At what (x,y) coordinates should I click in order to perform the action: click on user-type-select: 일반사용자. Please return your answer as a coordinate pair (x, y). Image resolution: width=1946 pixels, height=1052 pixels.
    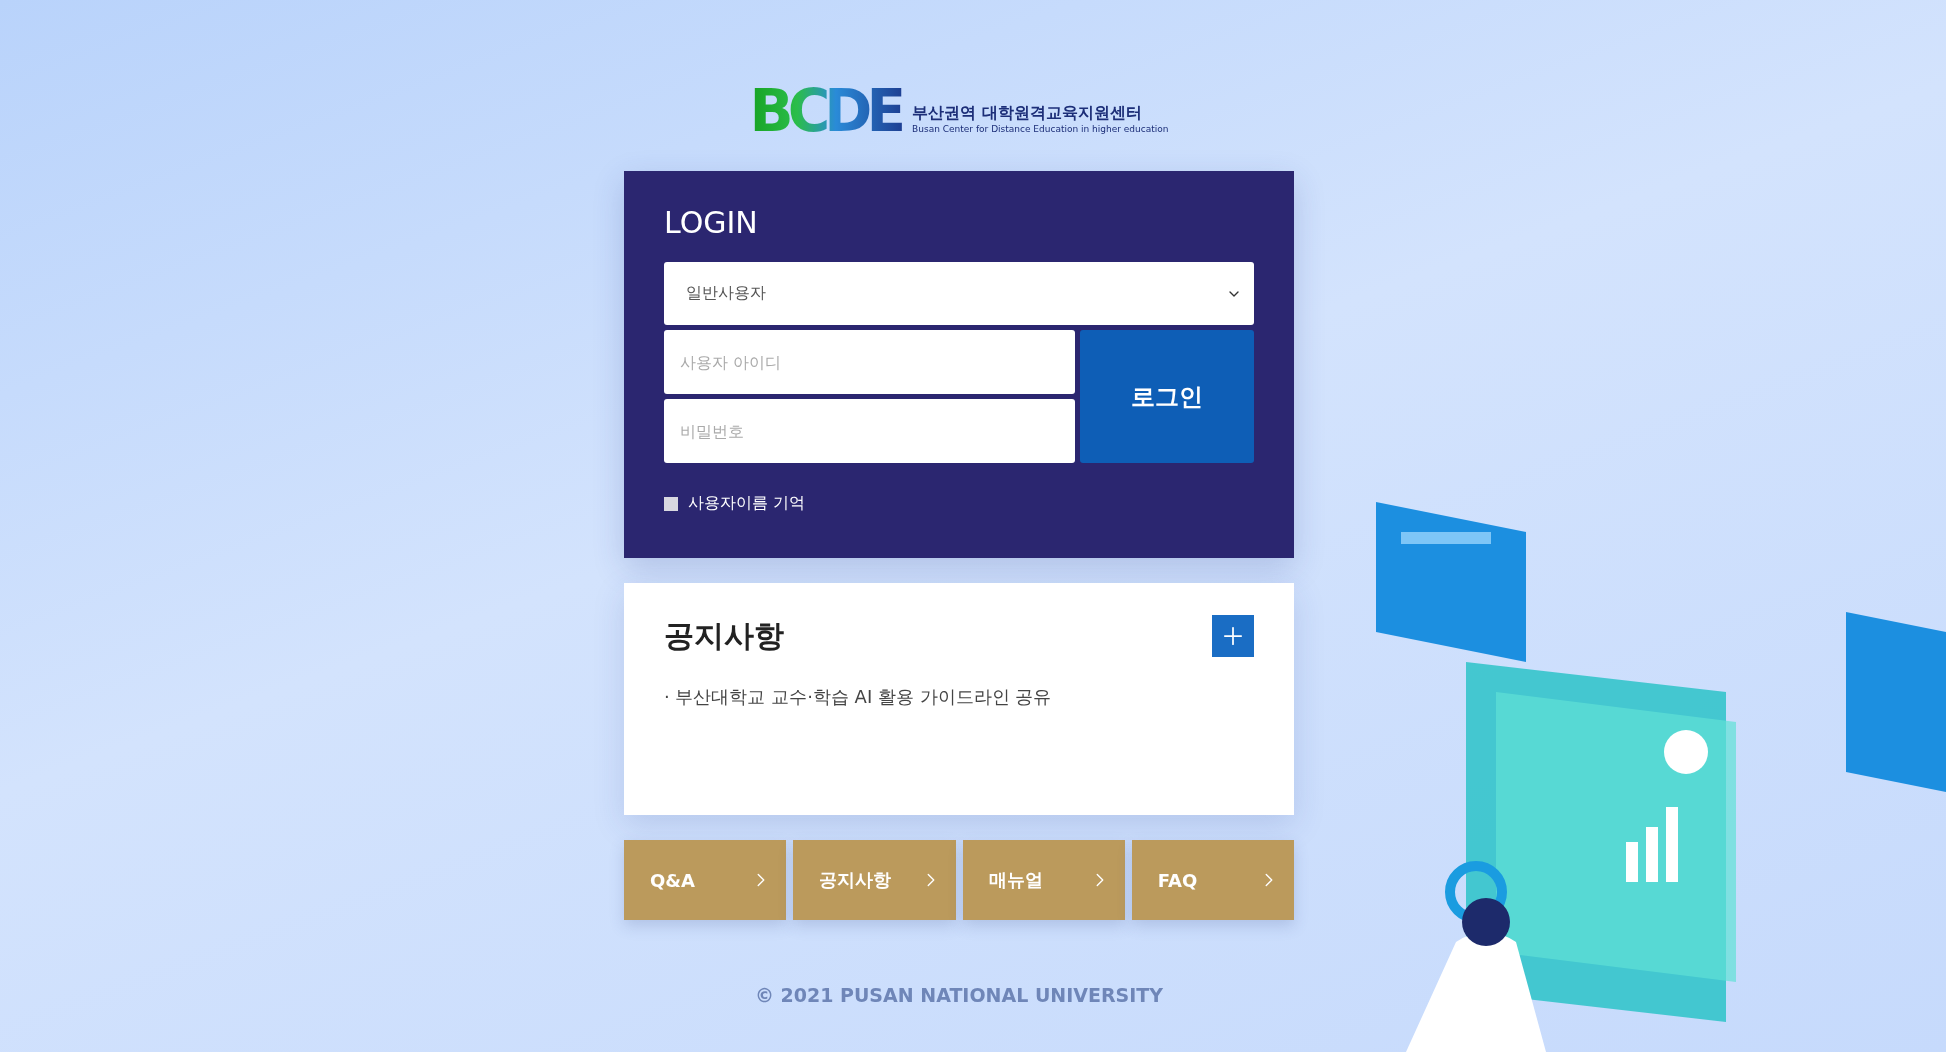
    Looking at the image, I should click on (959, 293).